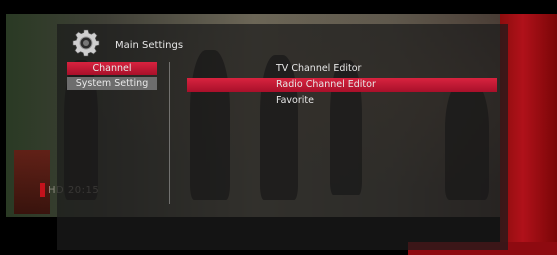 Image resolution: width=557 pixels, height=255 pixels. I want to click on category-list: Channel System Setting, so click(112, 77).